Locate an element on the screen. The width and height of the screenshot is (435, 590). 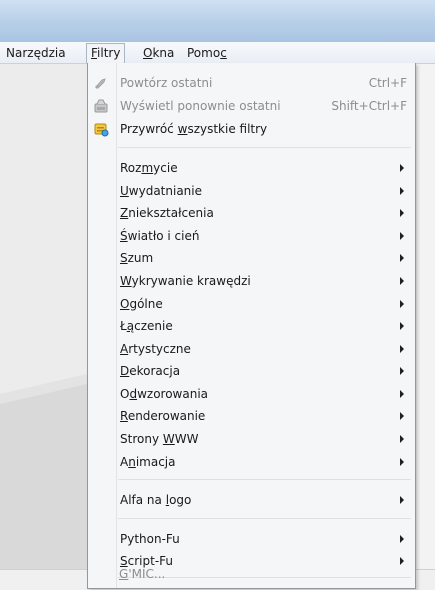
menu-narzedzia: Narzędzia is located at coordinates (36, 53).